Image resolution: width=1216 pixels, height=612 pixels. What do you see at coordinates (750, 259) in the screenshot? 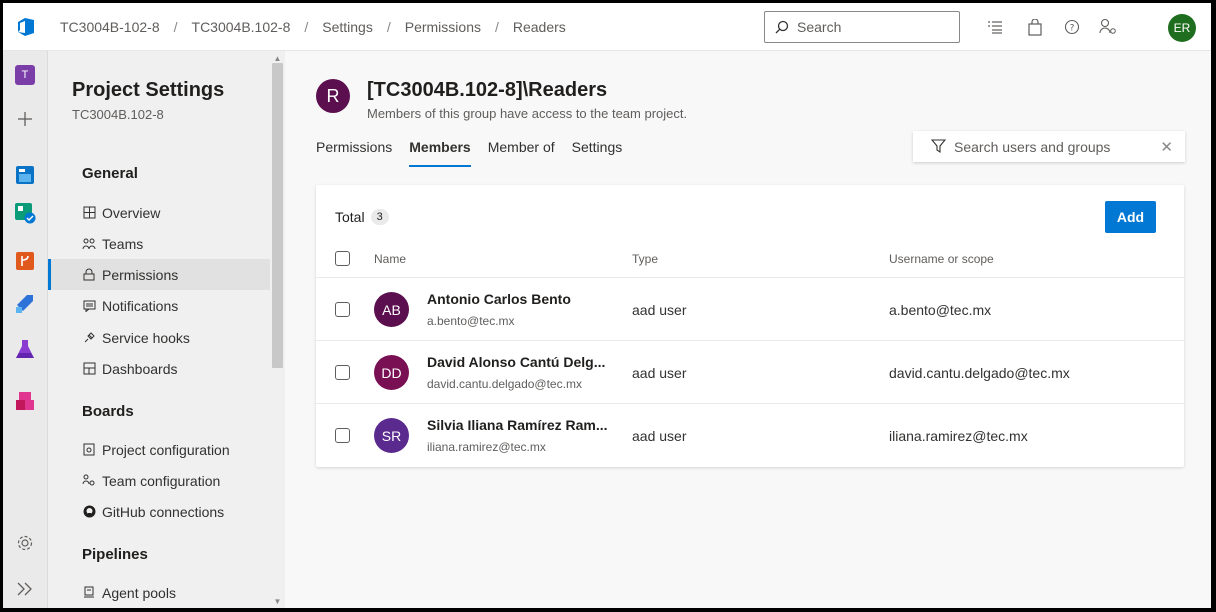
I see `table-header: Name Type Username or scope` at bounding box center [750, 259].